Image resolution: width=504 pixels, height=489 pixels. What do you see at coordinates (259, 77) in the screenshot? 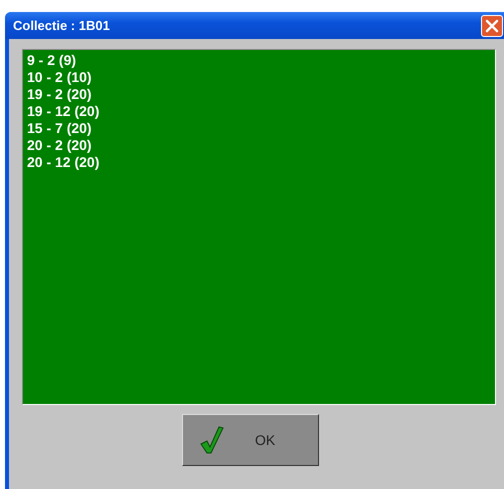
I see `list-item: 10 - 2 (10)` at bounding box center [259, 77].